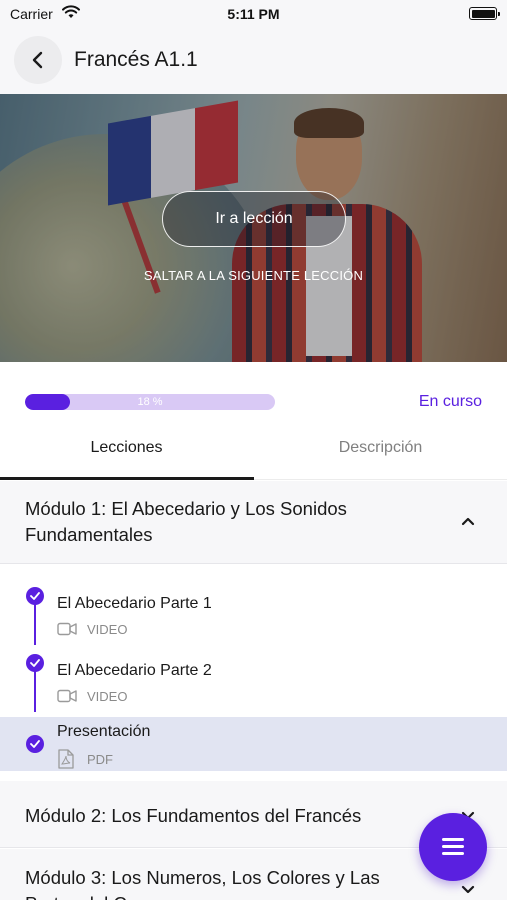 Image resolution: width=507 pixels, height=900 pixels. What do you see at coordinates (253, 61) in the screenshot?
I see `app-header: Francés A1.1` at bounding box center [253, 61].